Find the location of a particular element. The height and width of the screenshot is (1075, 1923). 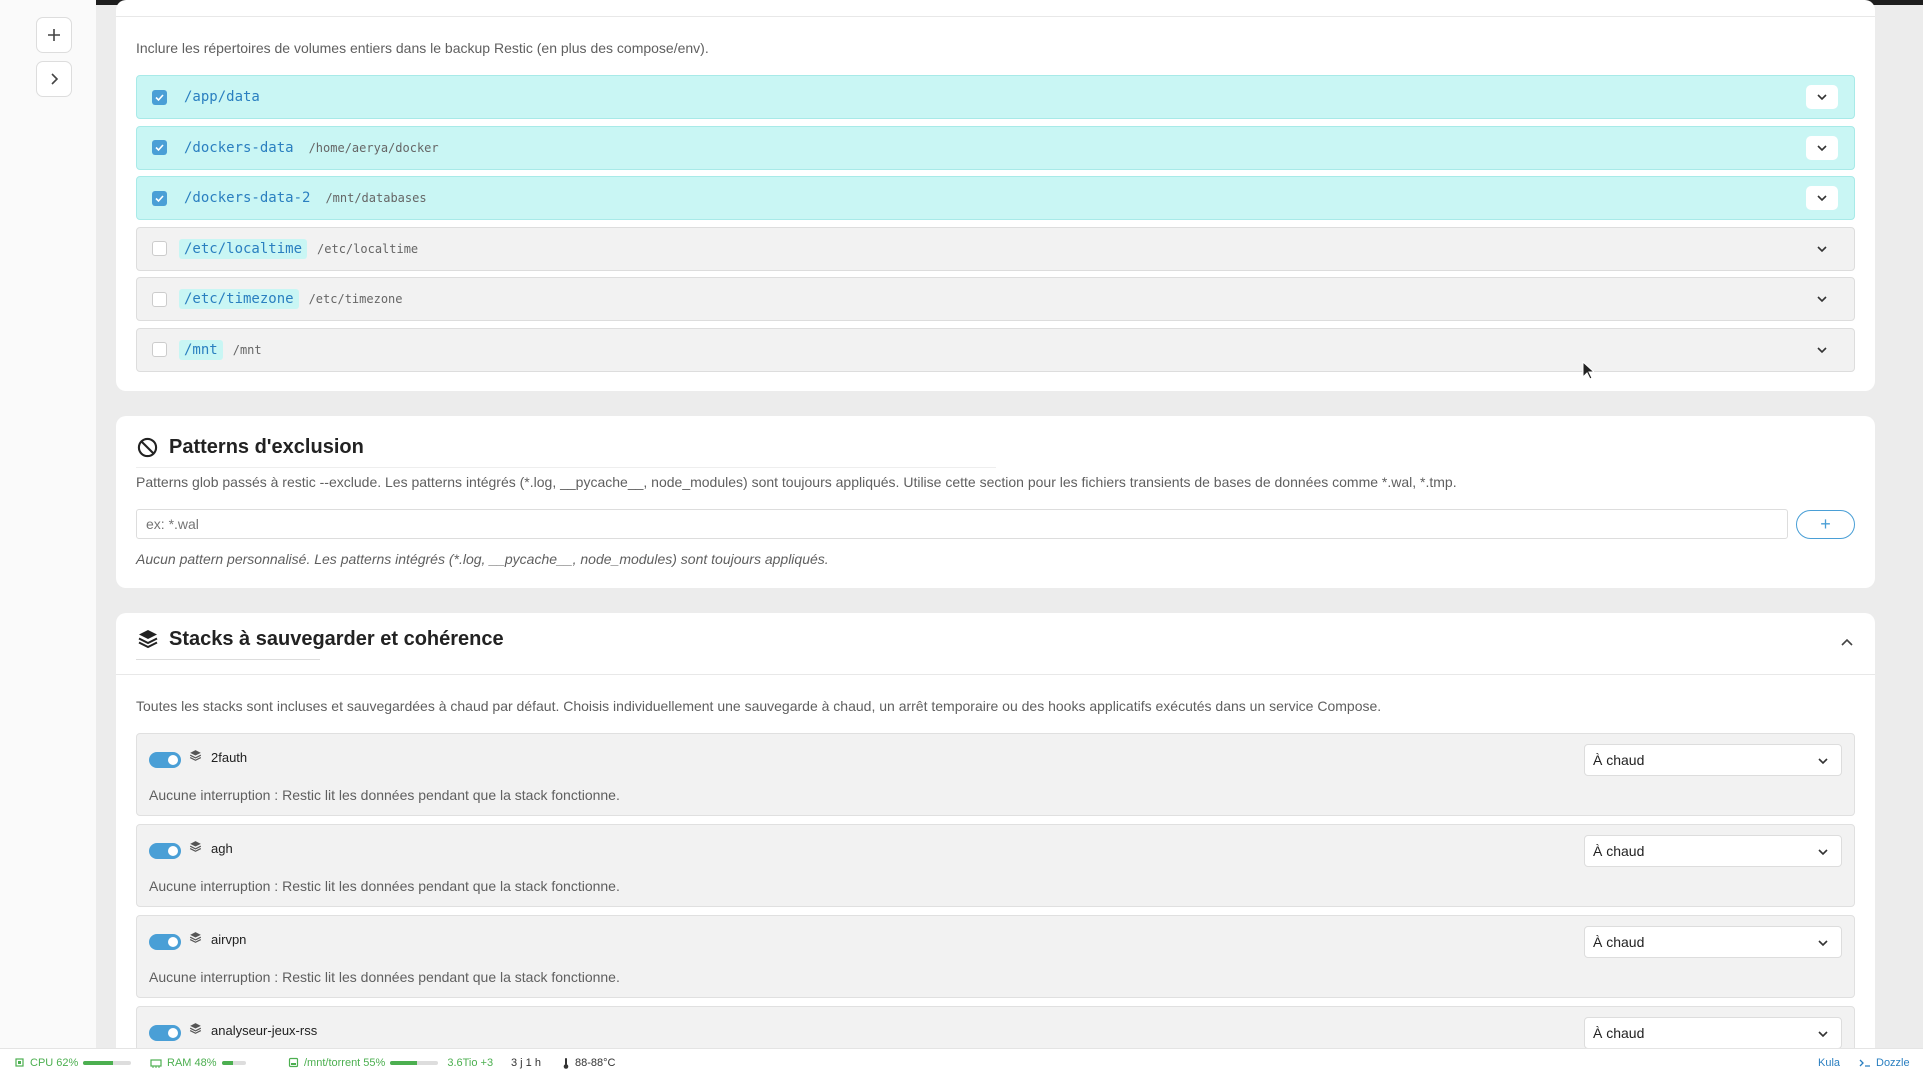

temp-stat: 88-88°C is located at coordinates (588, 1062).